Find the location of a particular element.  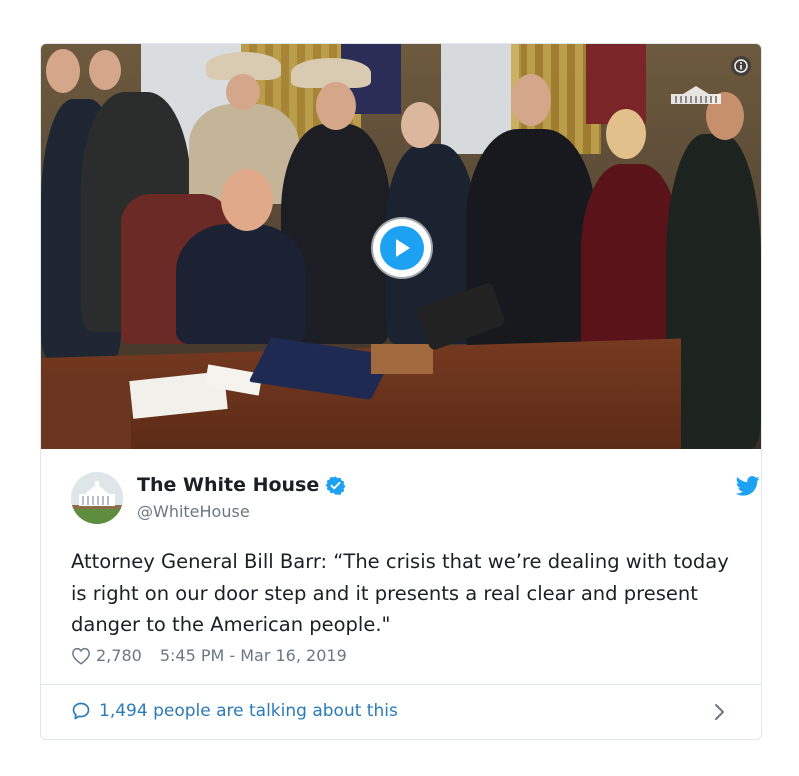

avatar is located at coordinates (97, 498).